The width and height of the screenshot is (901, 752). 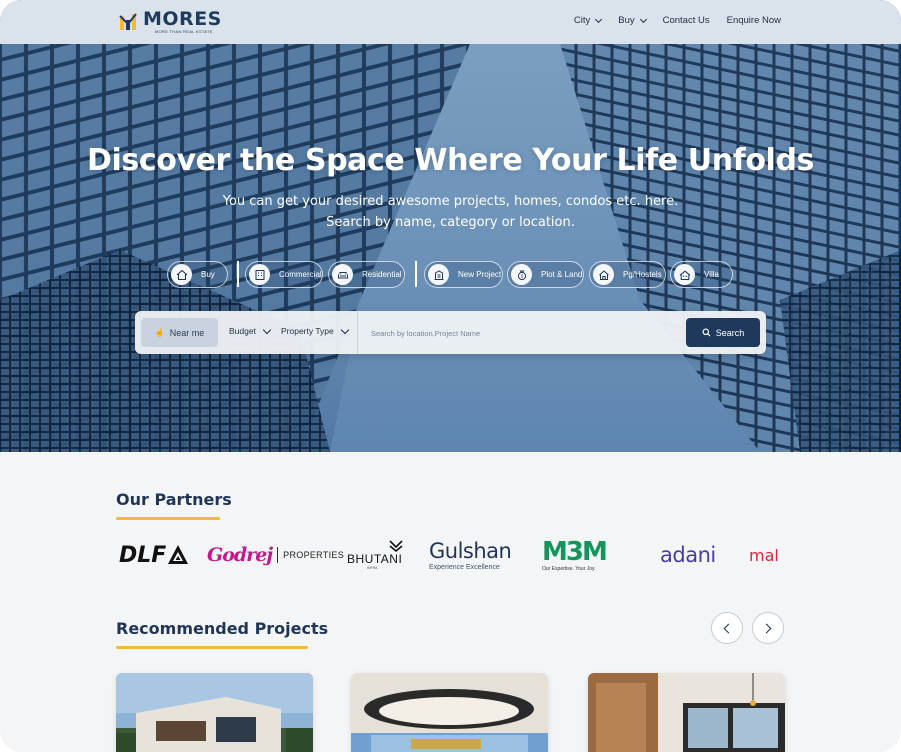 I want to click on category-label: Residential, so click(x=382, y=274).